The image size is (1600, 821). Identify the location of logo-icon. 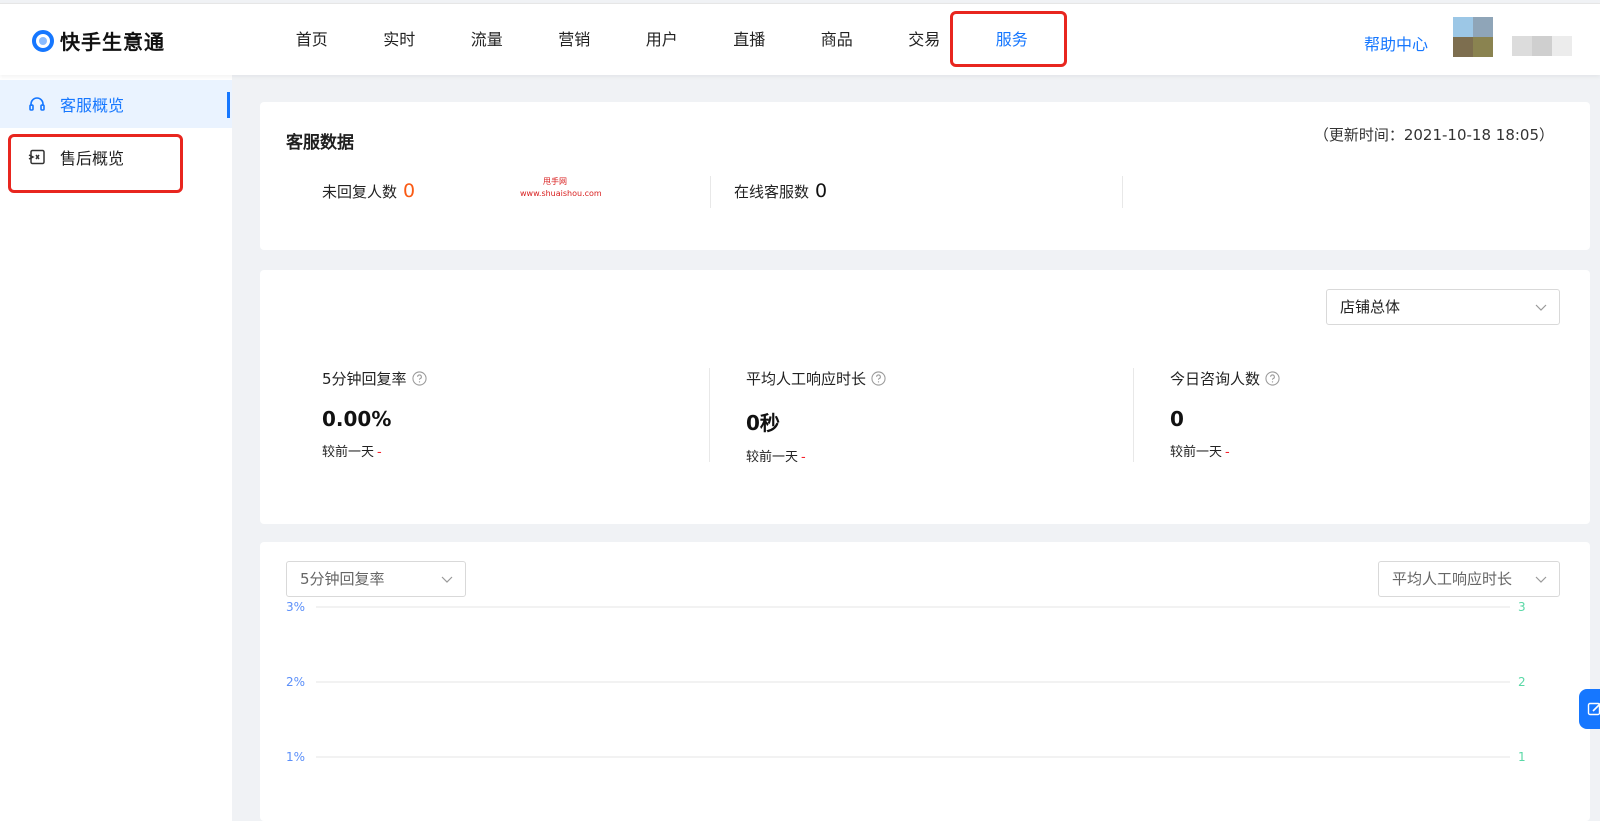
(43, 40).